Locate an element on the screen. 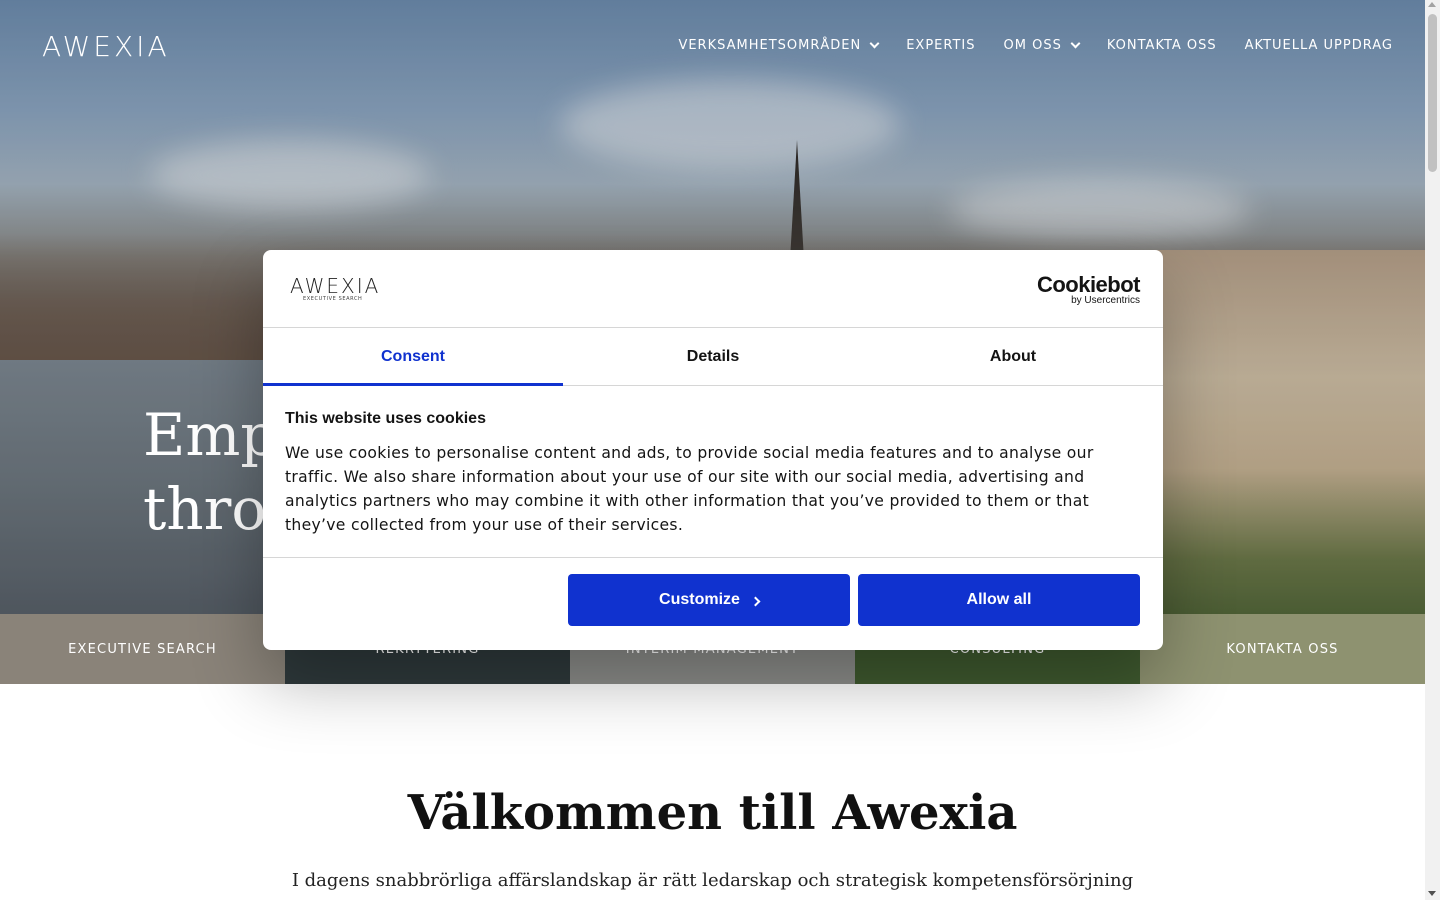 This screenshot has width=1440, height=900. tab-consent: Consent is located at coordinates (413, 357).